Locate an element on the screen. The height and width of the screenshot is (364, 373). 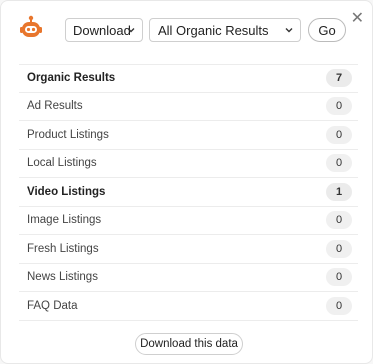
result-row-label: Organic Results is located at coordinates (71, 78).